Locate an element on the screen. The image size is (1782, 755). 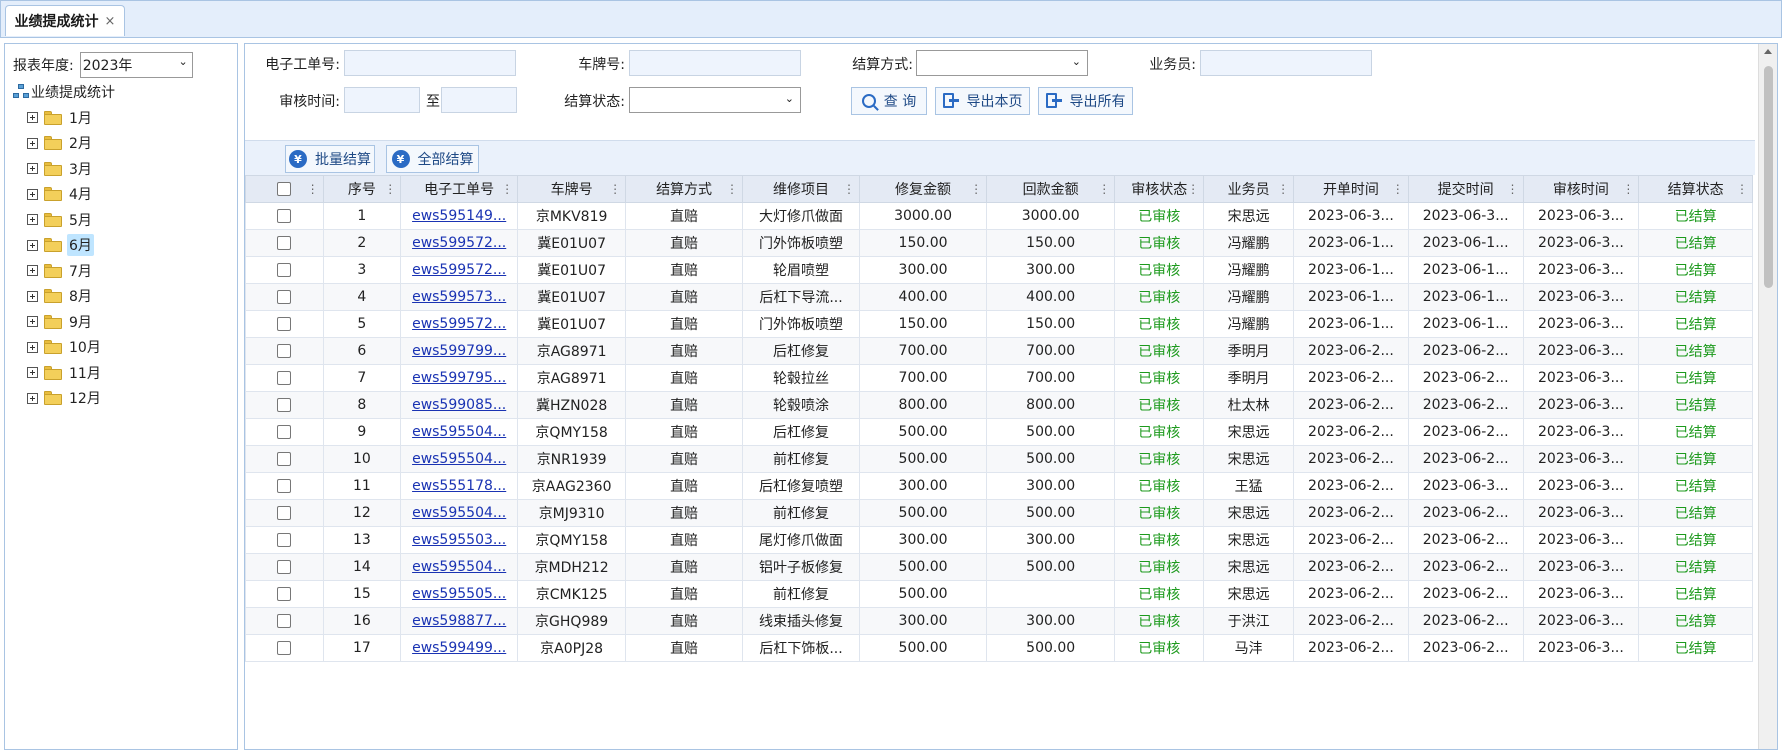
column-header: 电子工单号 ⋮ is located at coordinates (459, 189).